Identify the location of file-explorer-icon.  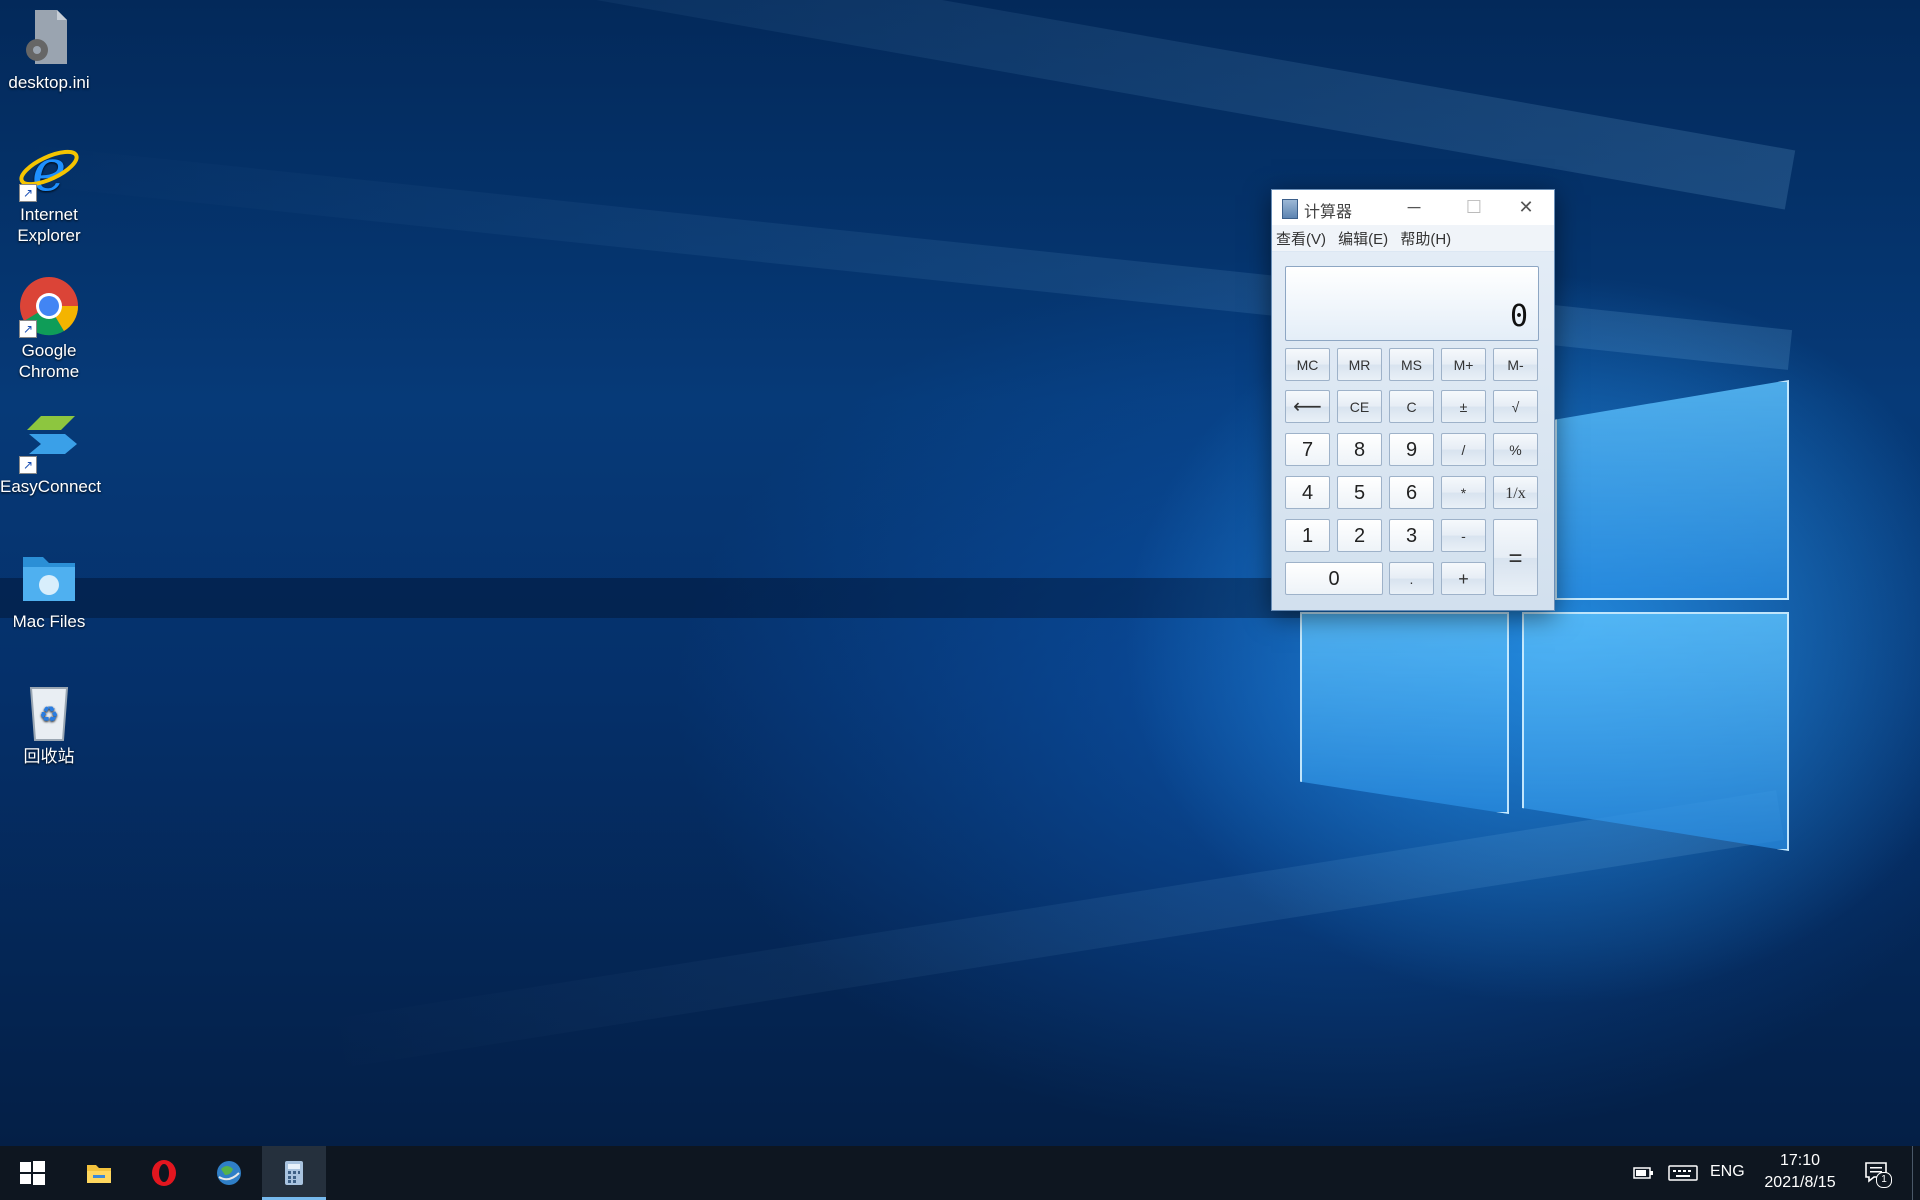
(99, 1174).